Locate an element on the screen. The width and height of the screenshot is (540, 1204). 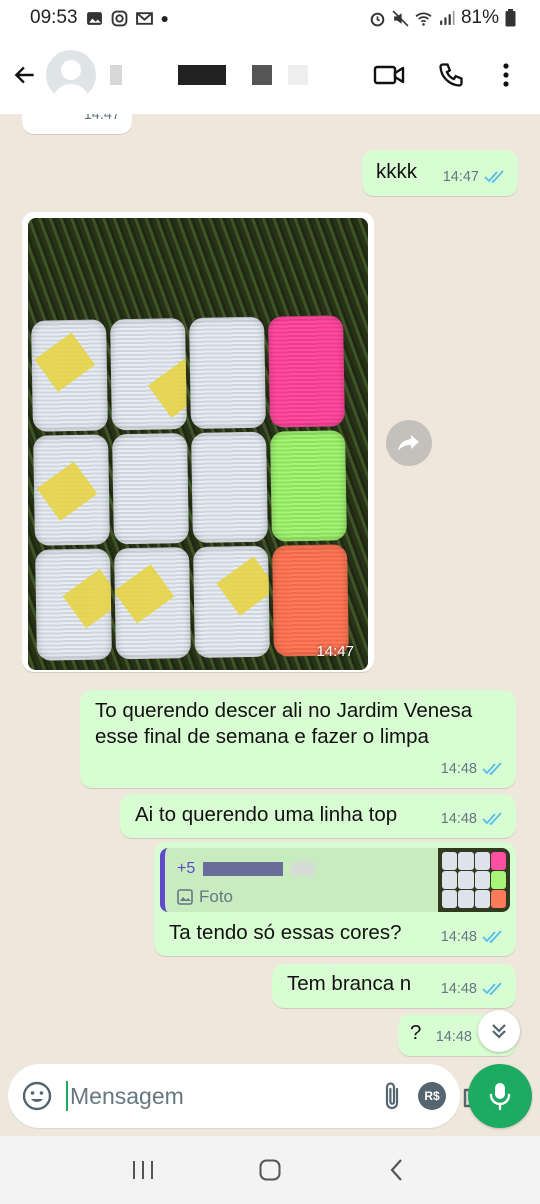
attach-button is located at coordinates (392, 1096).